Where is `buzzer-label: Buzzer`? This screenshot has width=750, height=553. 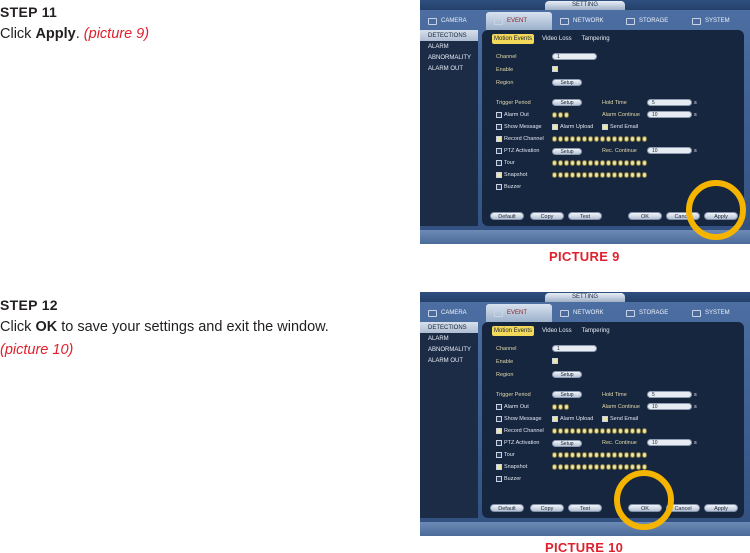 buzzer-label: Buzzer is located at coordinates (513, 479).